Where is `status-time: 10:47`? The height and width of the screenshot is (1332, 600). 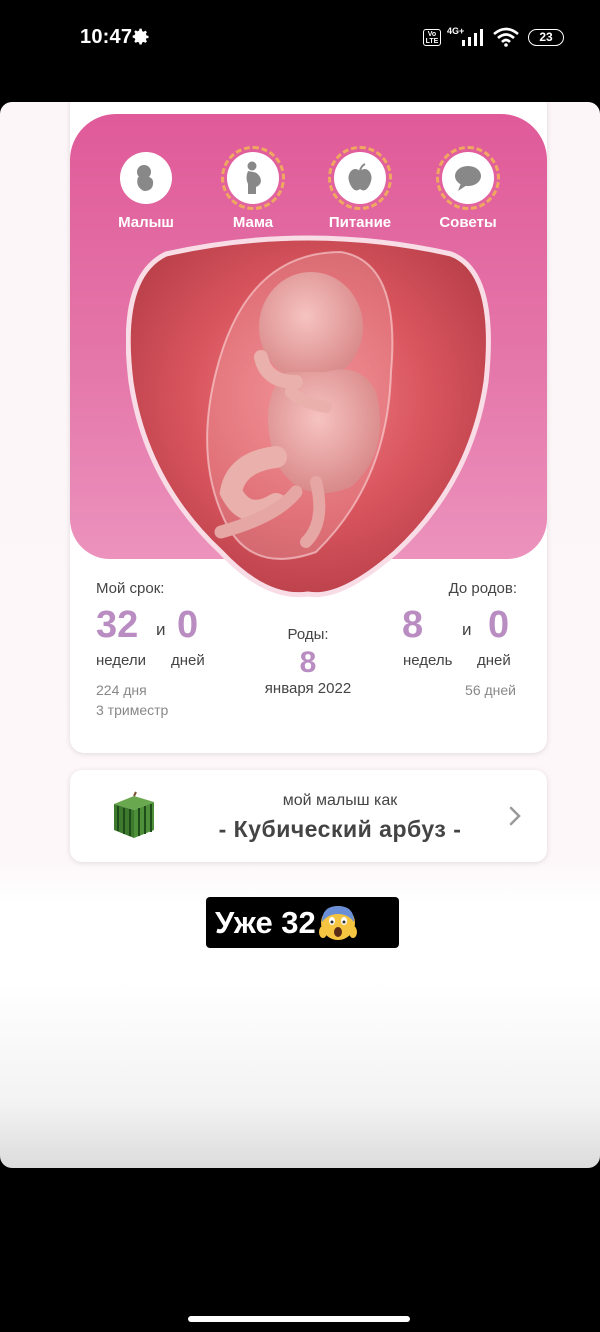
status-time: 10:47 is located at coordinates (106, 37).